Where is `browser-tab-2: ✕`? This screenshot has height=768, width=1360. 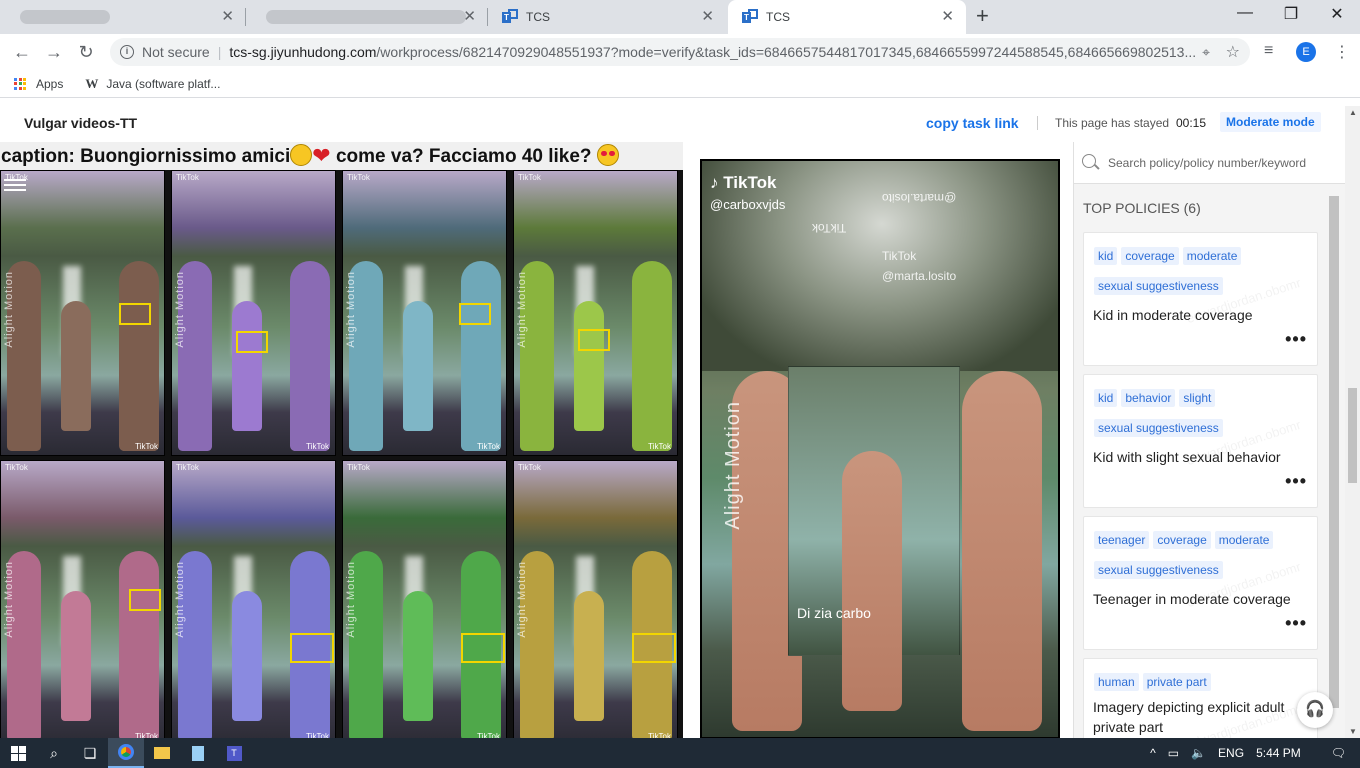 browser-tab-2: ✕ is located at coordinates (367, 17).